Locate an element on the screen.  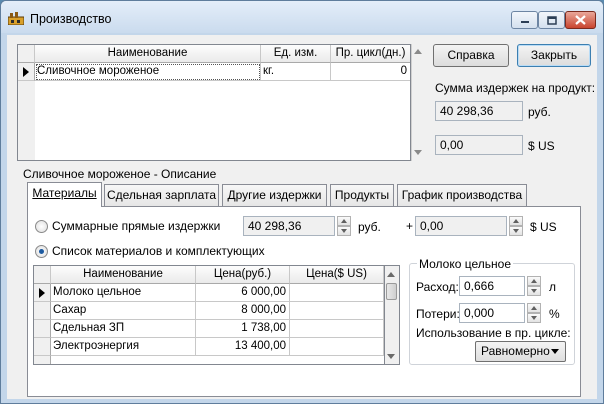
summary-label: Сумма издержек на продукт: is located at coordinates (515, 88).